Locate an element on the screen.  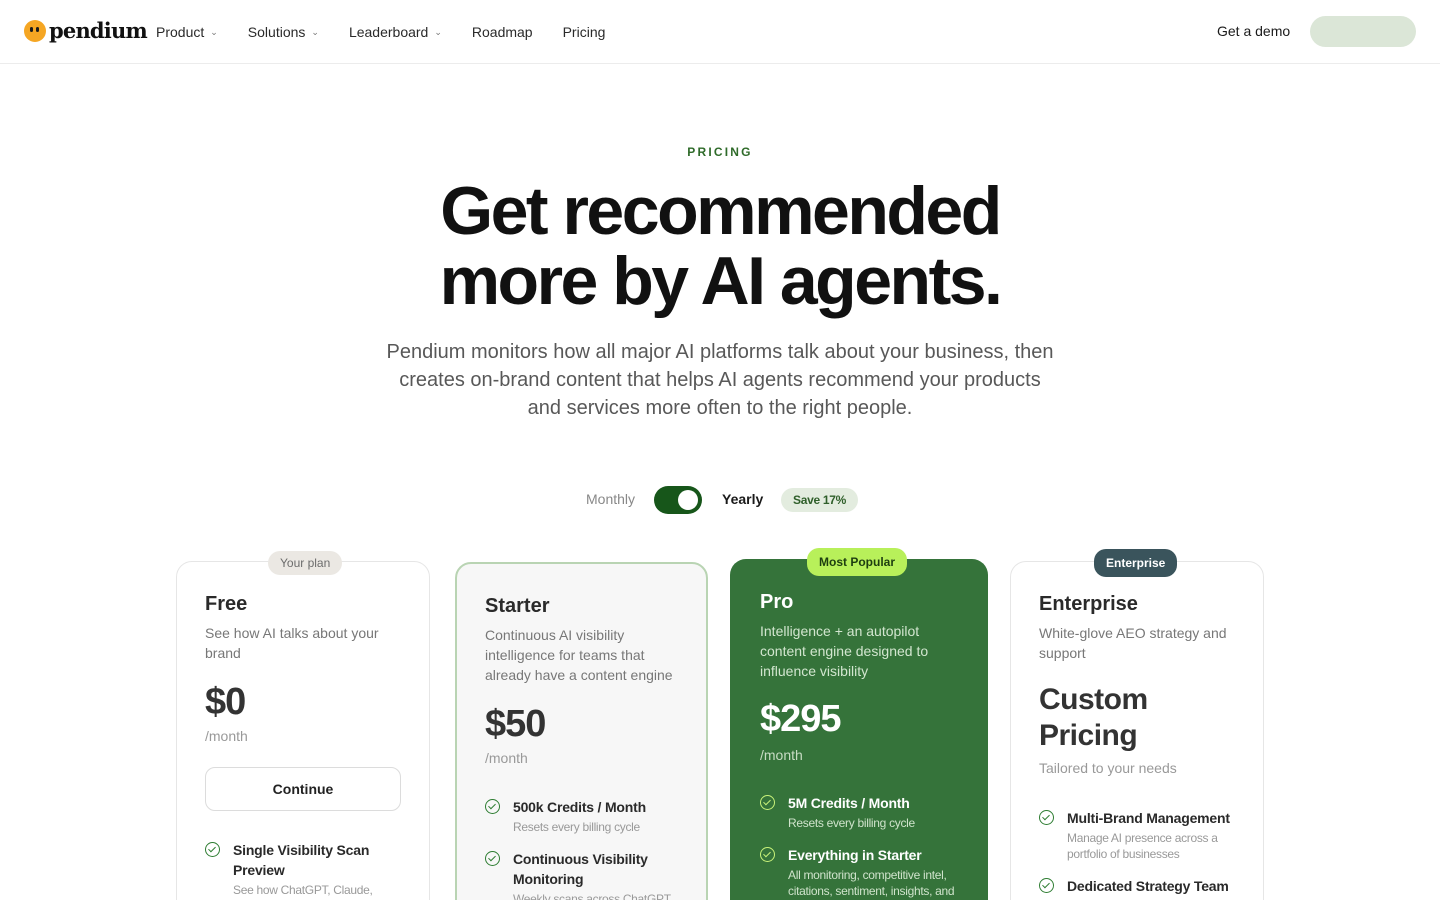
logo-icon is located at coordinates (35, 31).